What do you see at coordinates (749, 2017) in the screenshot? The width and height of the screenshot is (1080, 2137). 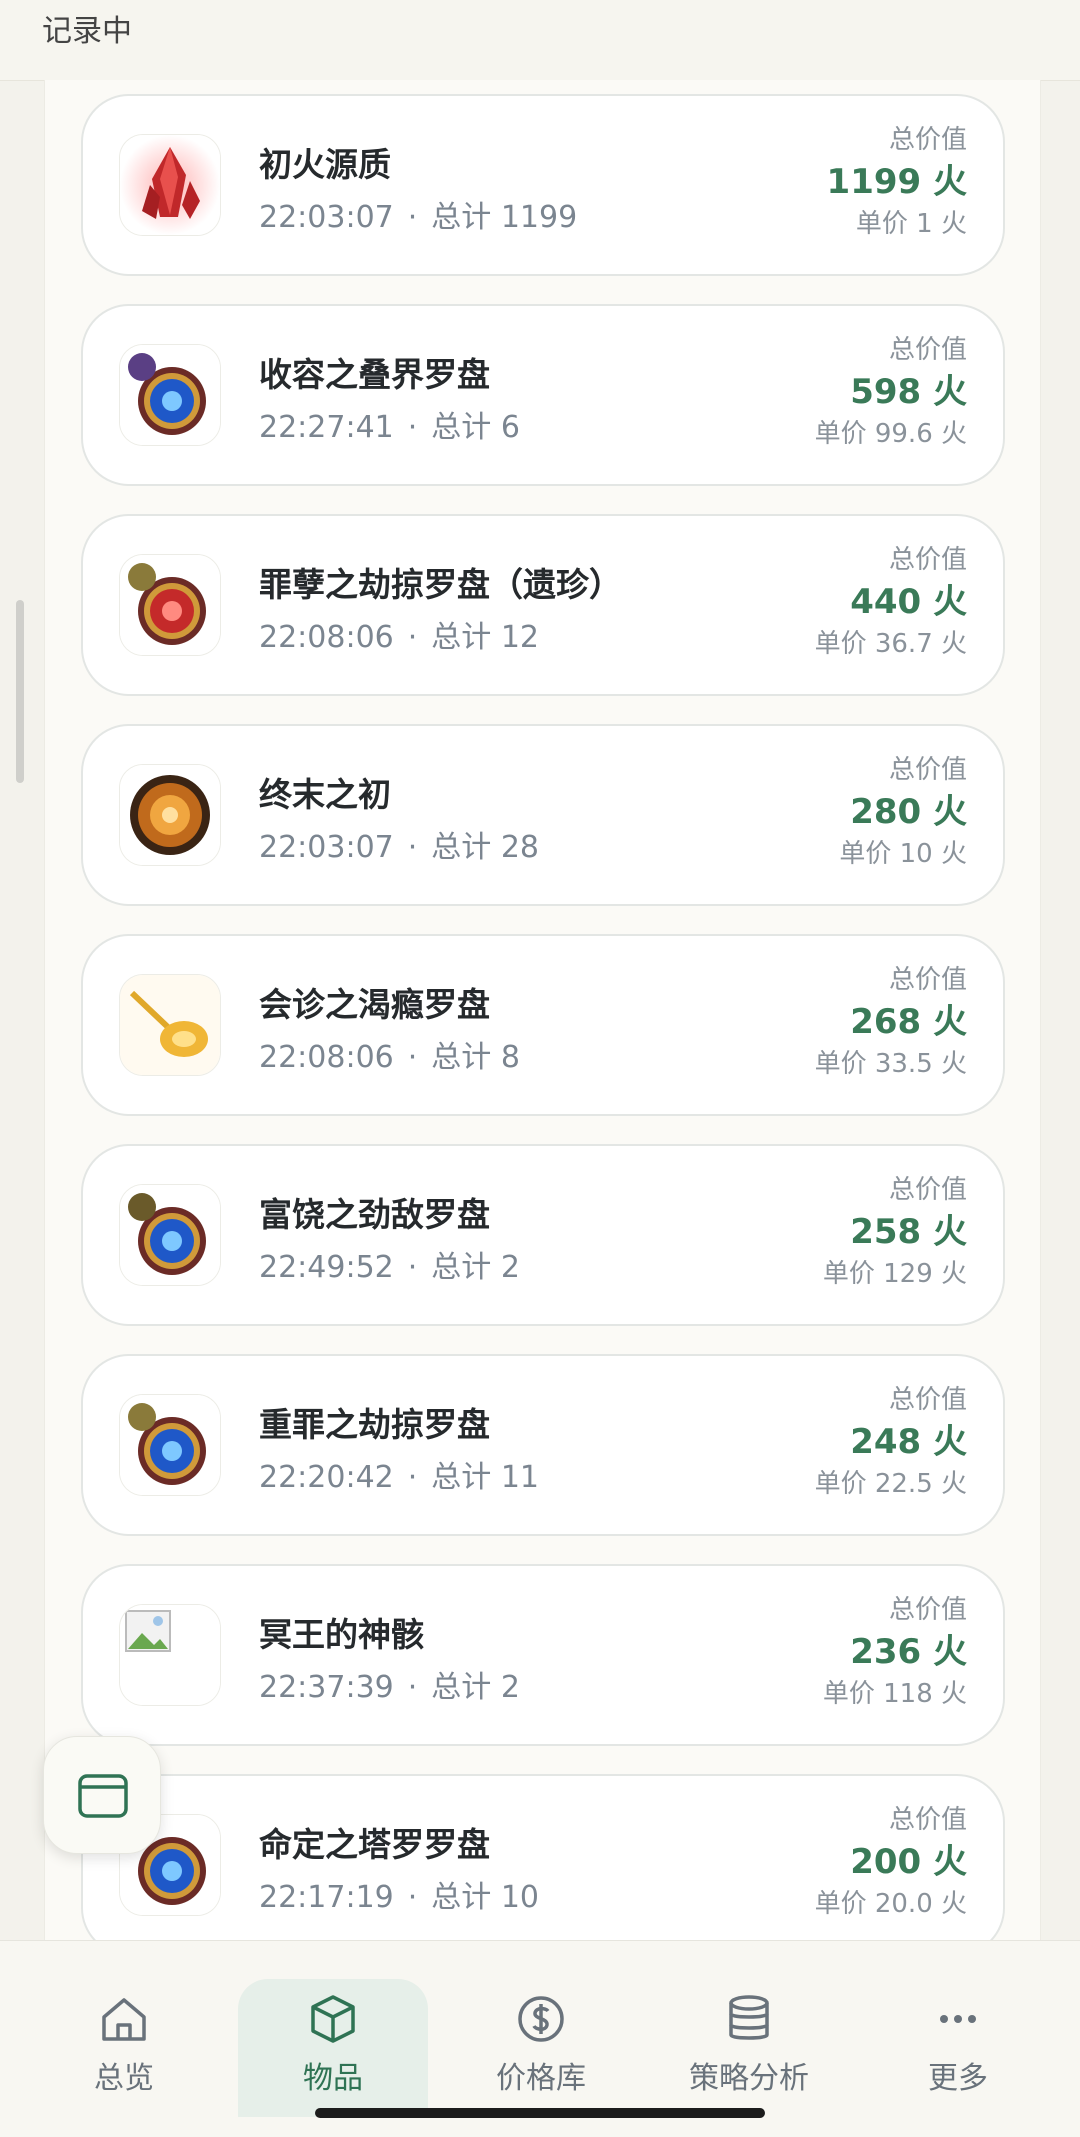 I see `database-icon` at bounding box center [749, 2017].